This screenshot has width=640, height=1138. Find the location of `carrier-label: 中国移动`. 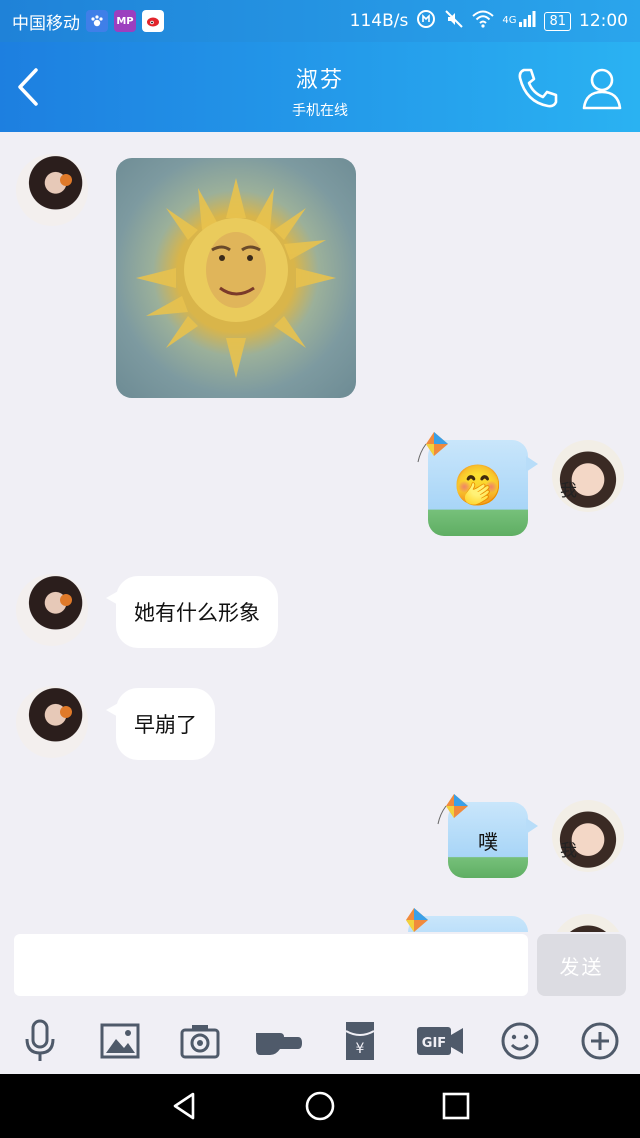

carrier-label: 中国移动 is located at coordinates (46, 23).